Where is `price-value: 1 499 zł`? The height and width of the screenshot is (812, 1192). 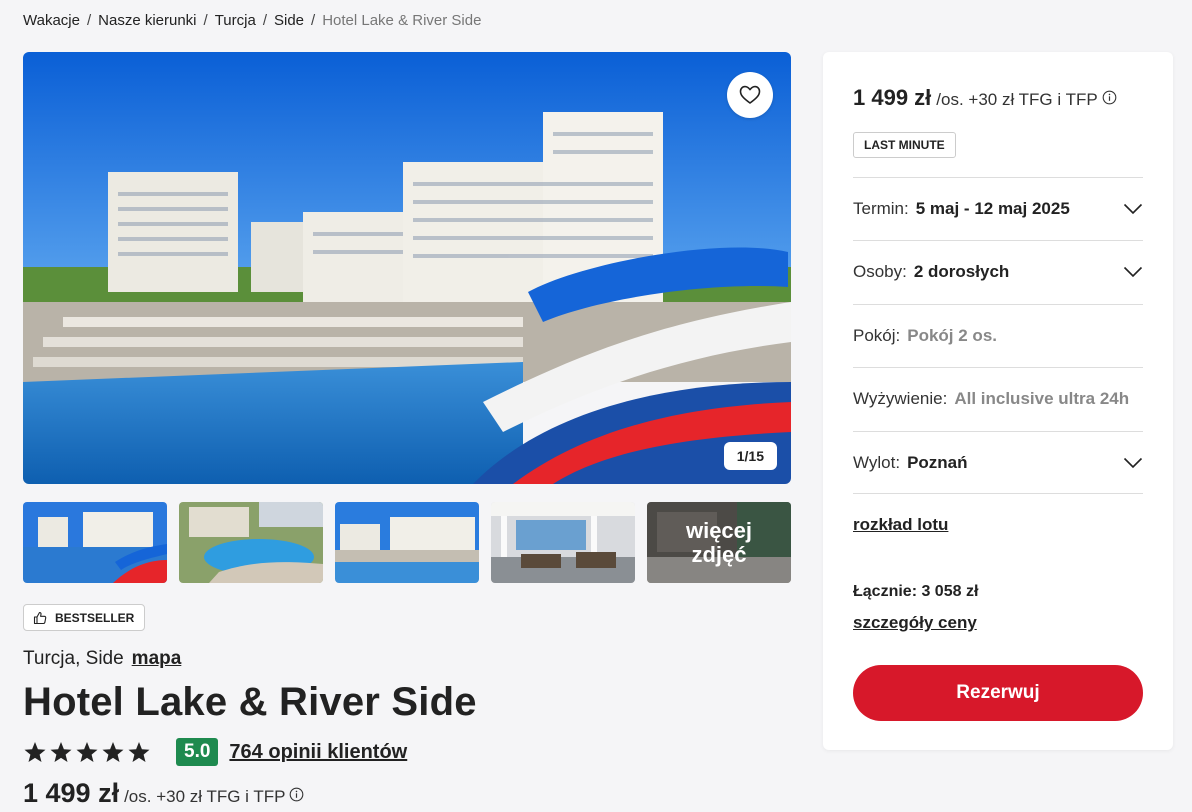
price-value: 1 499 zł is located at coordinates (71, 793).